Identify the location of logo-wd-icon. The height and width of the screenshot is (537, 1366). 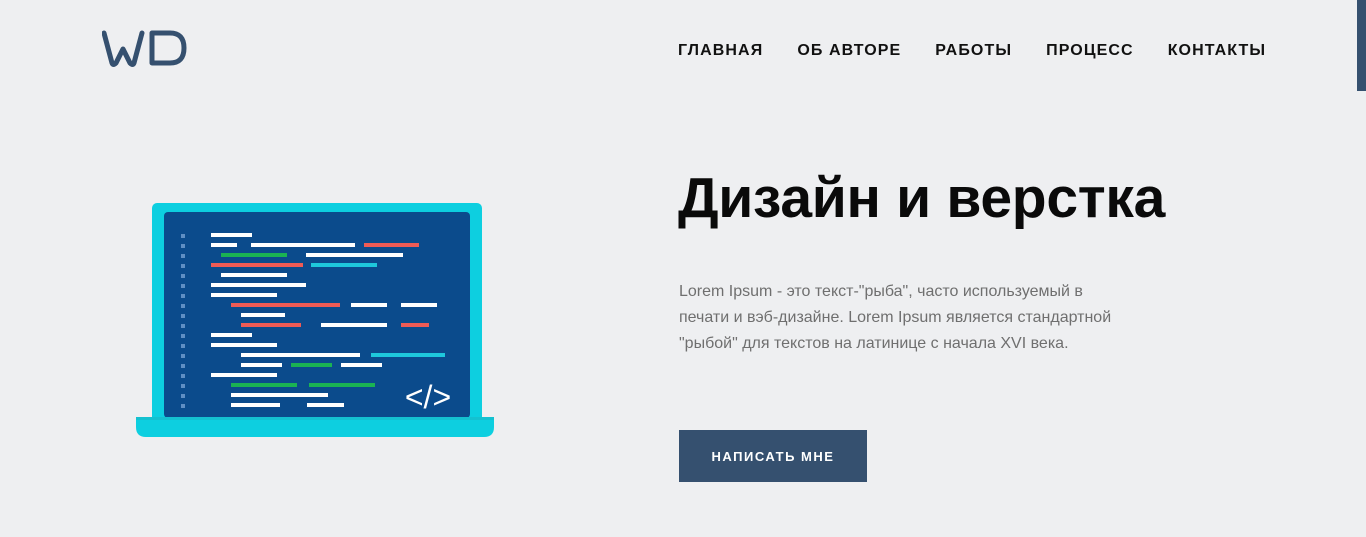
(144, 48).